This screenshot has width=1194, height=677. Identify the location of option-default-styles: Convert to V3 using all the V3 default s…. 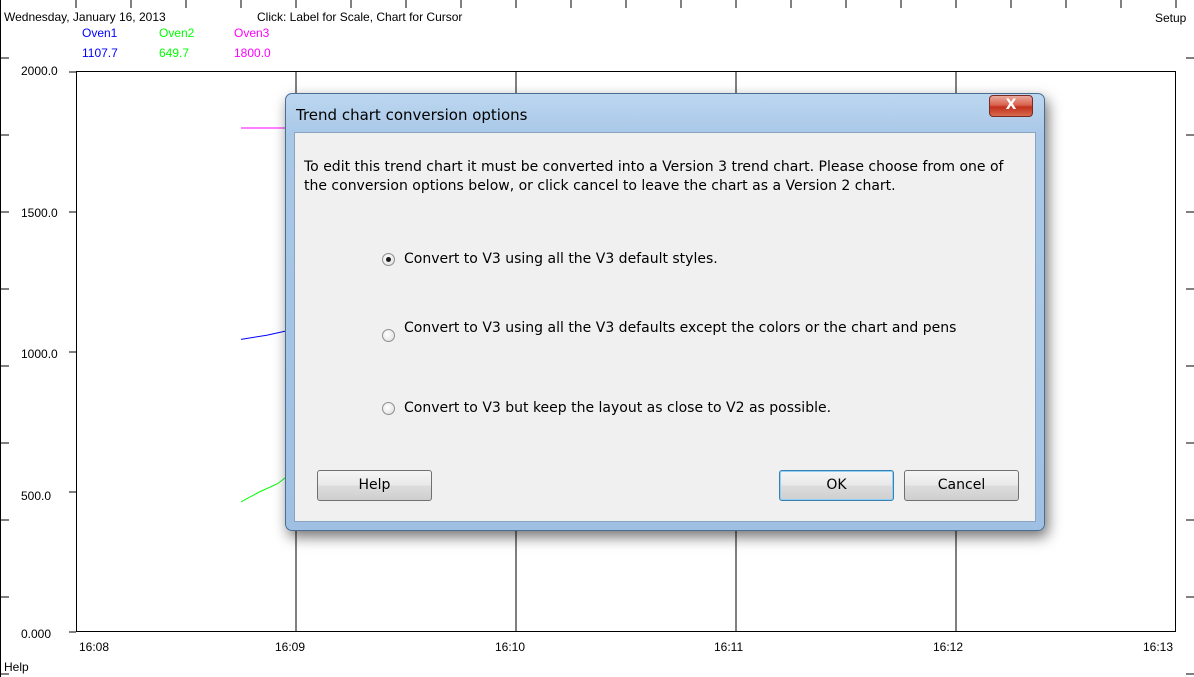
(673, 259).